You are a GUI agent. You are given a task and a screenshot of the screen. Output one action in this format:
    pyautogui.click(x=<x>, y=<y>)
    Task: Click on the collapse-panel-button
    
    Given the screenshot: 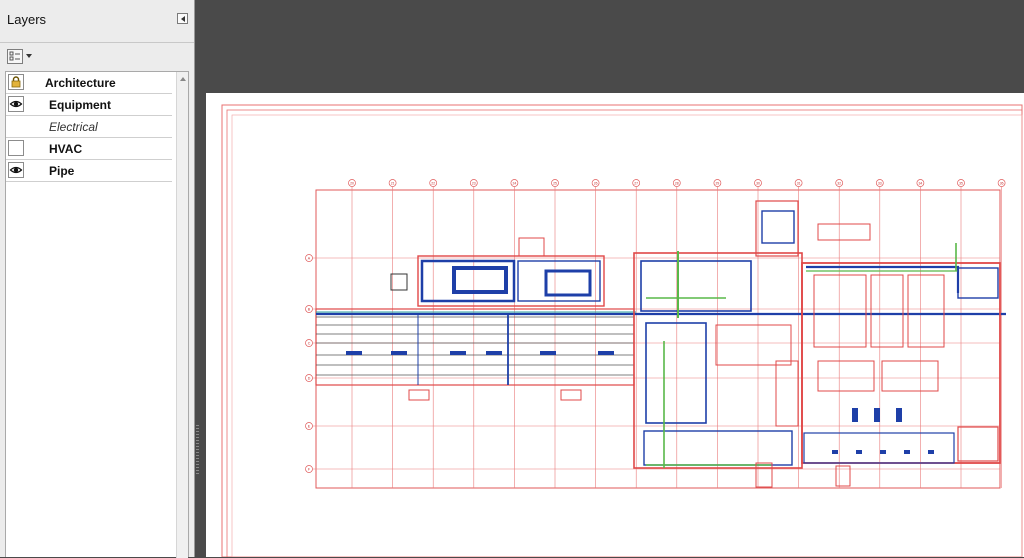 What is the action you would take?
    pyautogui.click(x=182, y=18)
    